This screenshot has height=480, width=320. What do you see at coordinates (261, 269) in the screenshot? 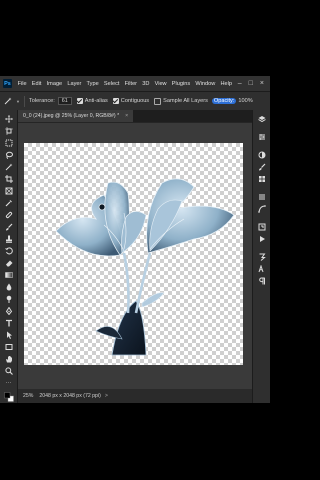
I see `character-panel-button` at bounding box center [261, 269].